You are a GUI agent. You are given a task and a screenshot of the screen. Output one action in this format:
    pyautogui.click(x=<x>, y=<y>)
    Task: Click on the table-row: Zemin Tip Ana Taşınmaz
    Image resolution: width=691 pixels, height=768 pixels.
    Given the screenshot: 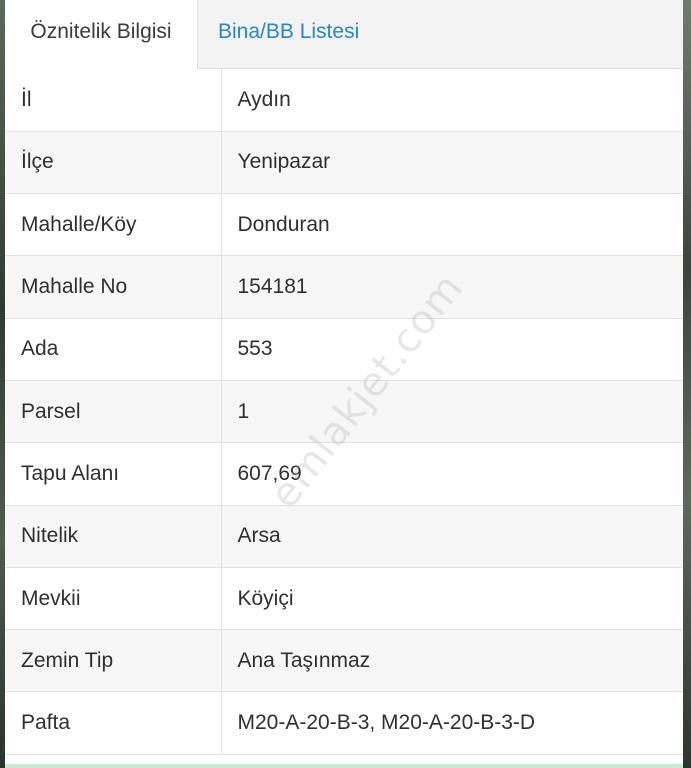 What is the action you would take?
    pyautogui.click(x=344, y=661)
    